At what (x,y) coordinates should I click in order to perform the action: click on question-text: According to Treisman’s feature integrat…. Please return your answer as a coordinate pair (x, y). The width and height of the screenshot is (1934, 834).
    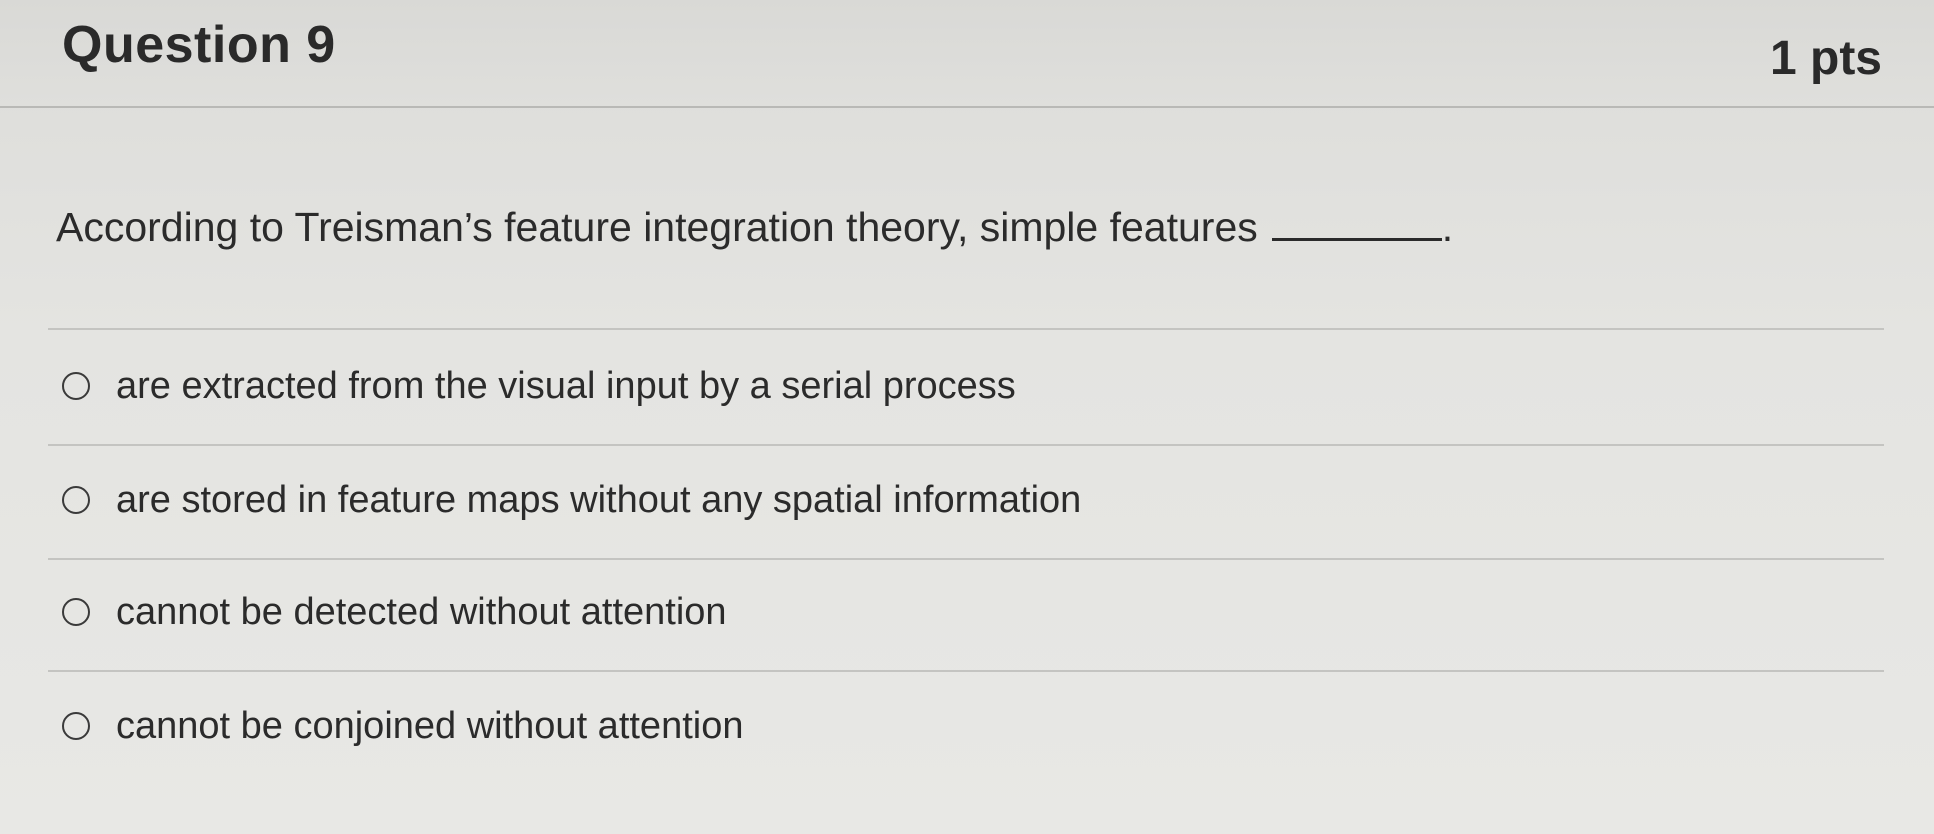
    Looking at the image, I should click on (754, 227).